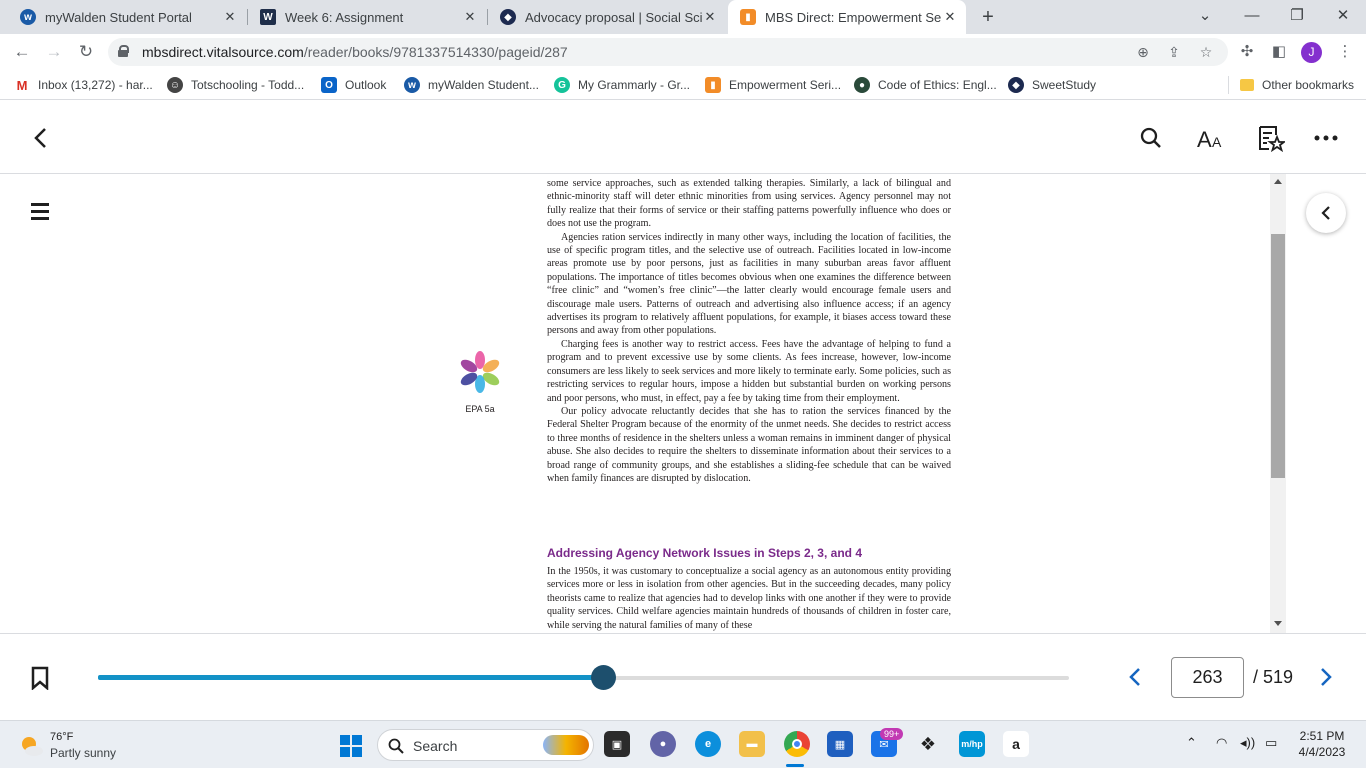  I want to click on epa-marker: EPA 5a, so click(480, 381).